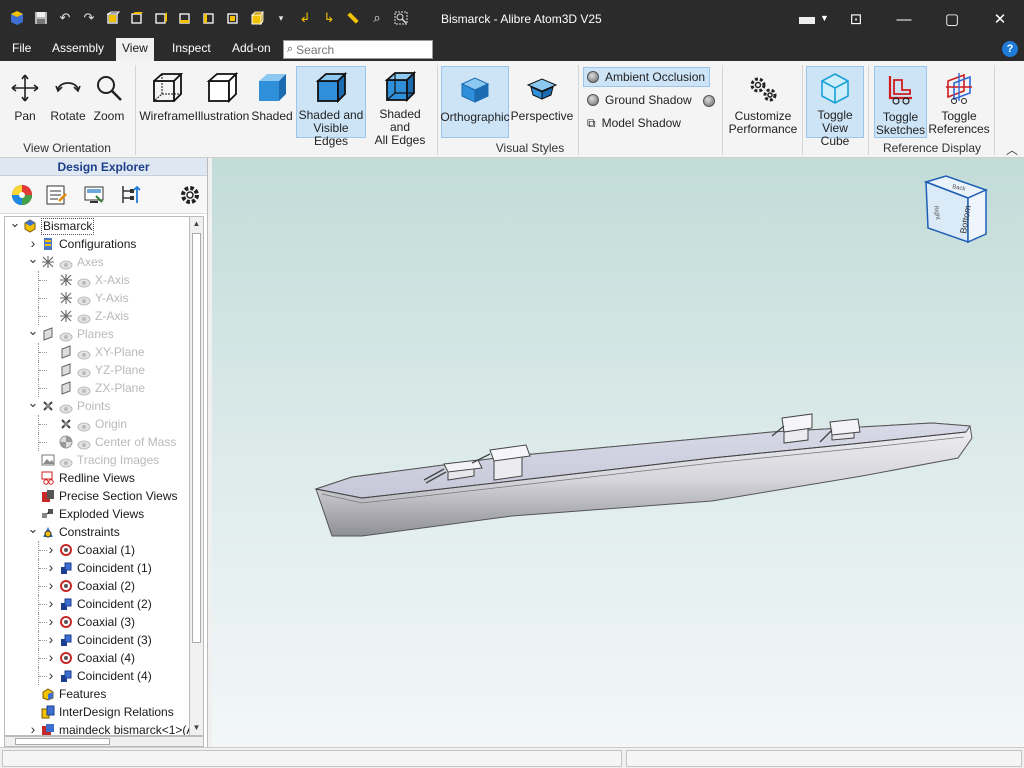 The image size is (1024, 768). I want to click on scroll-down-arrow-icon: ▼, so click(196, 728).